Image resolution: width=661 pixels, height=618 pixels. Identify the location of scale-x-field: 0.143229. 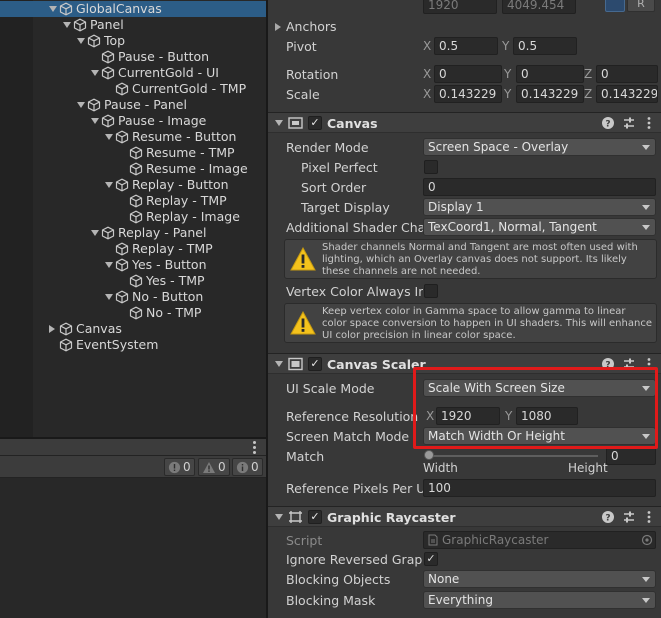
(468, 94).